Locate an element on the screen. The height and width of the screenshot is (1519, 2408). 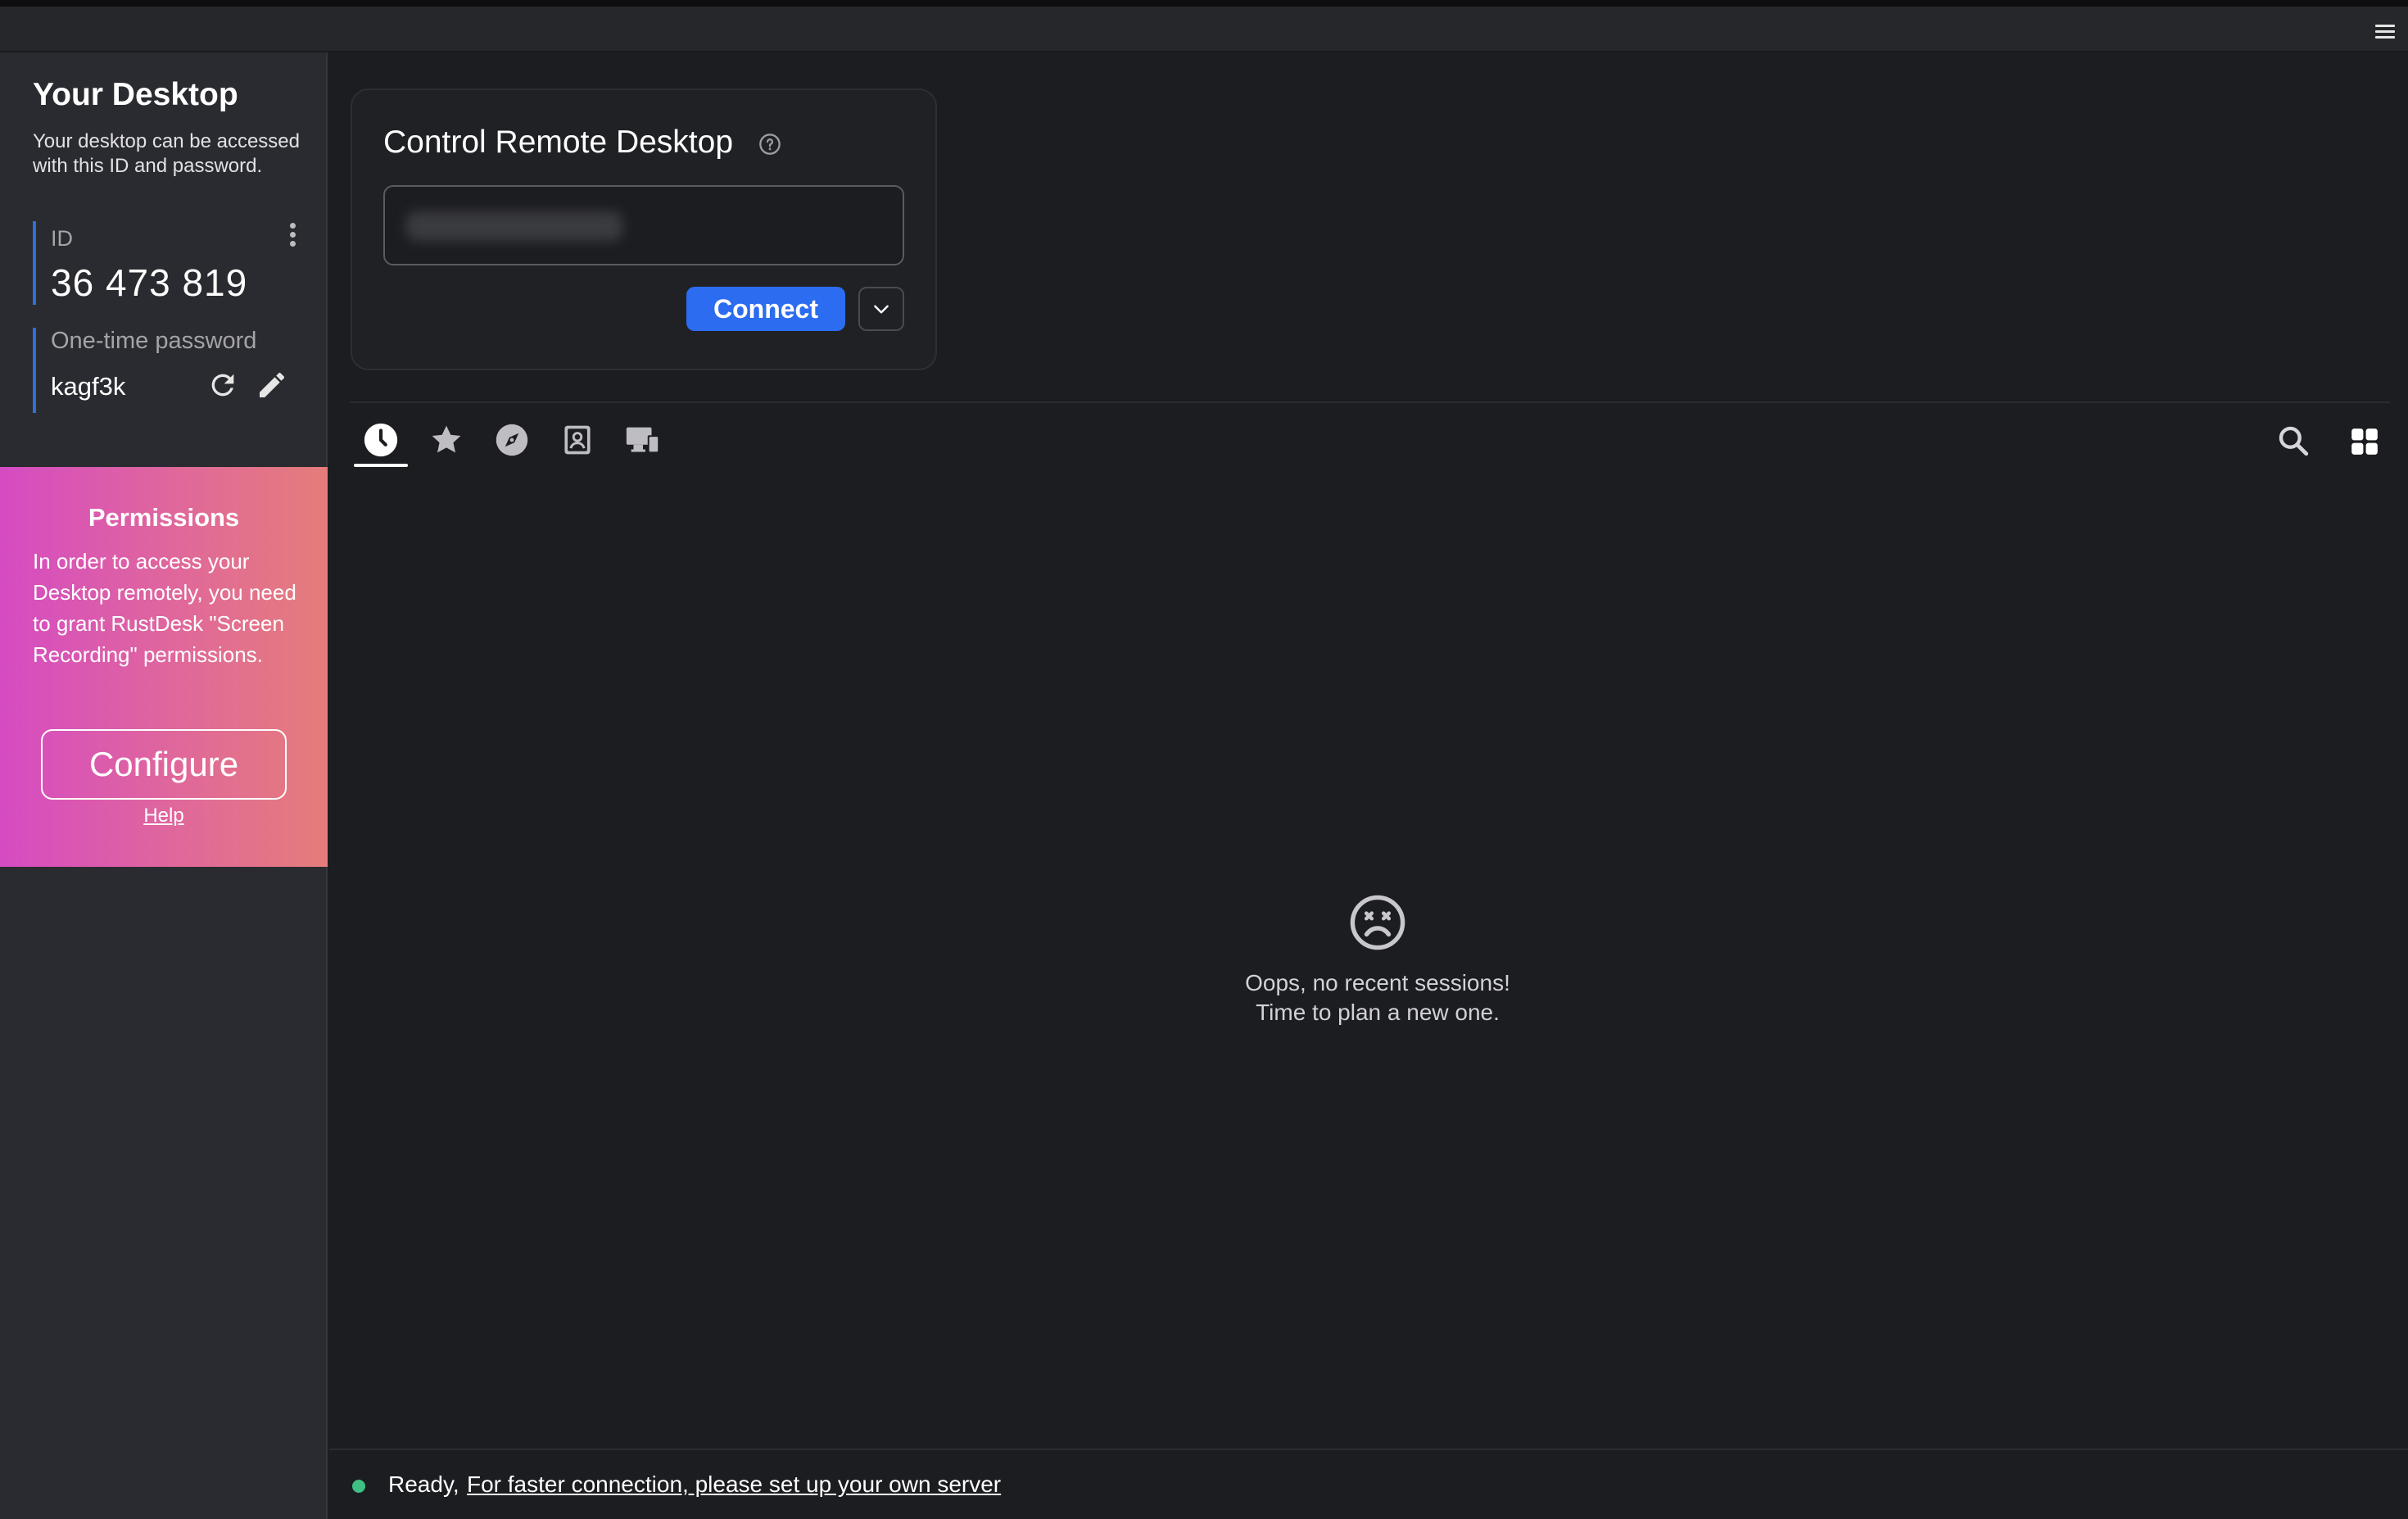
clock-icon is located at coordinates (381, 440).